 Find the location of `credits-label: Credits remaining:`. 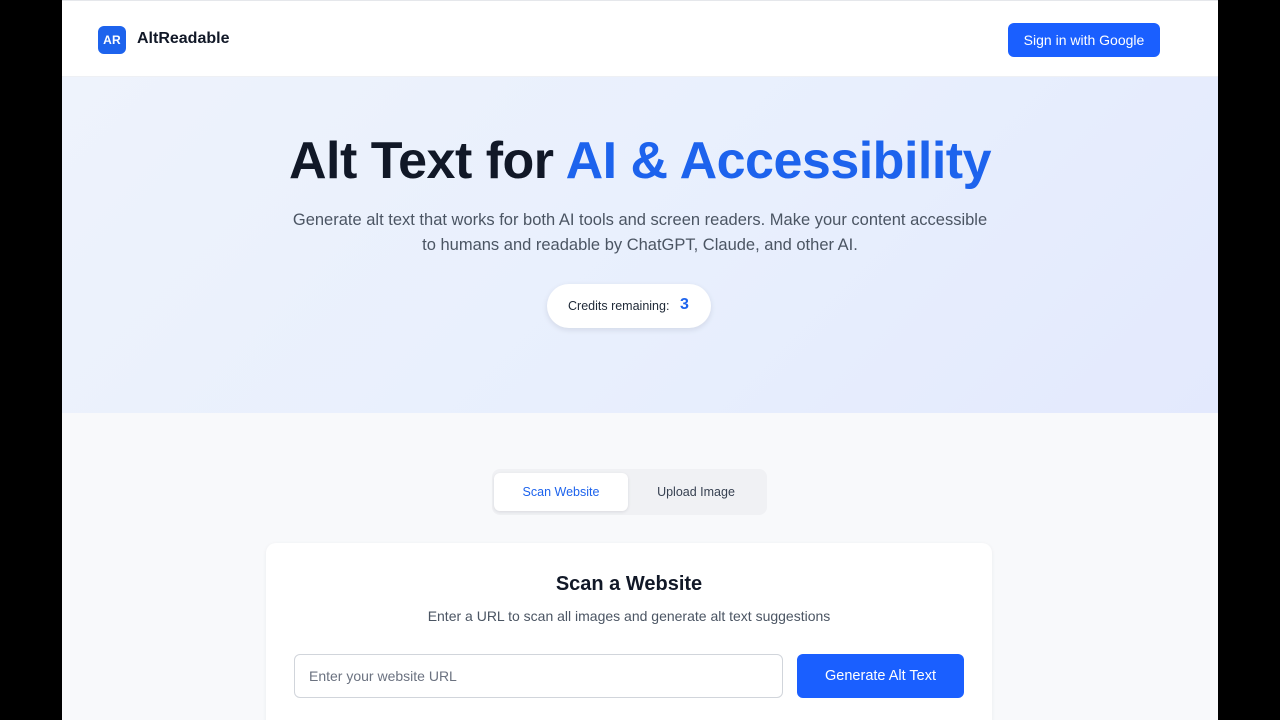

credits-label: Credits remaining: is located at coordinates (619, 306).